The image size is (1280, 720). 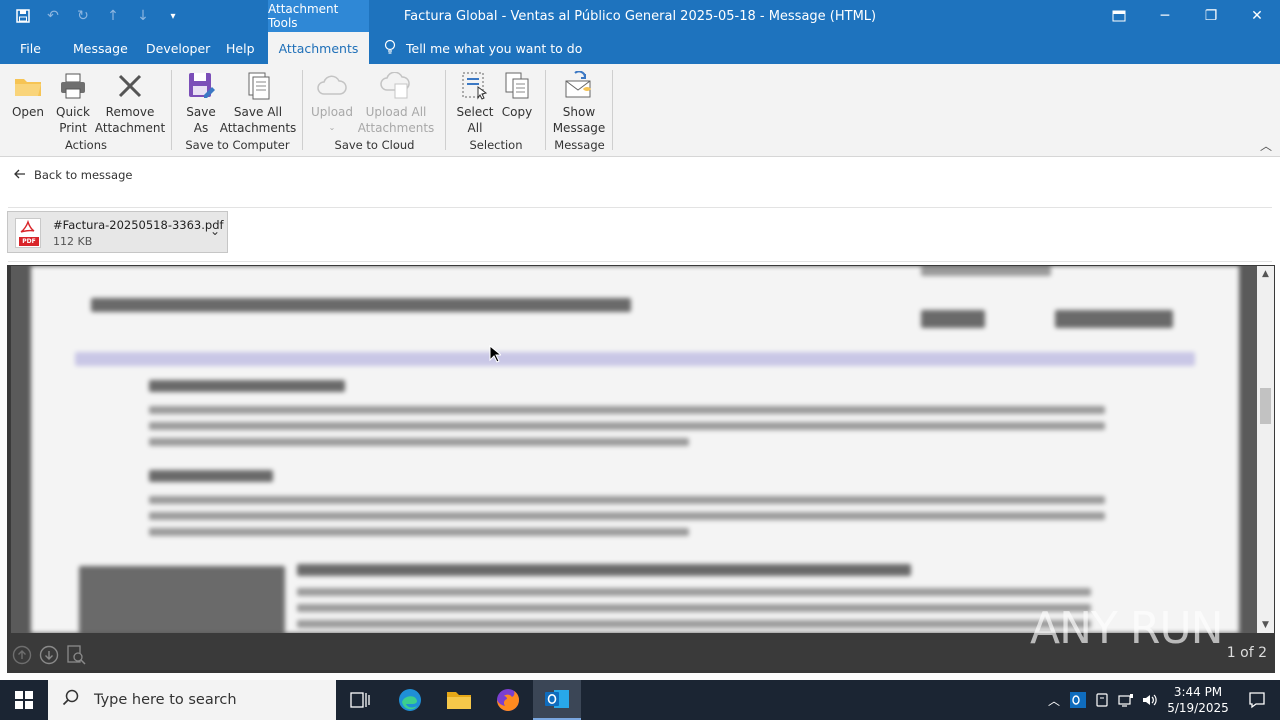 I want to click on save-icon, so click(x=23, y=16).